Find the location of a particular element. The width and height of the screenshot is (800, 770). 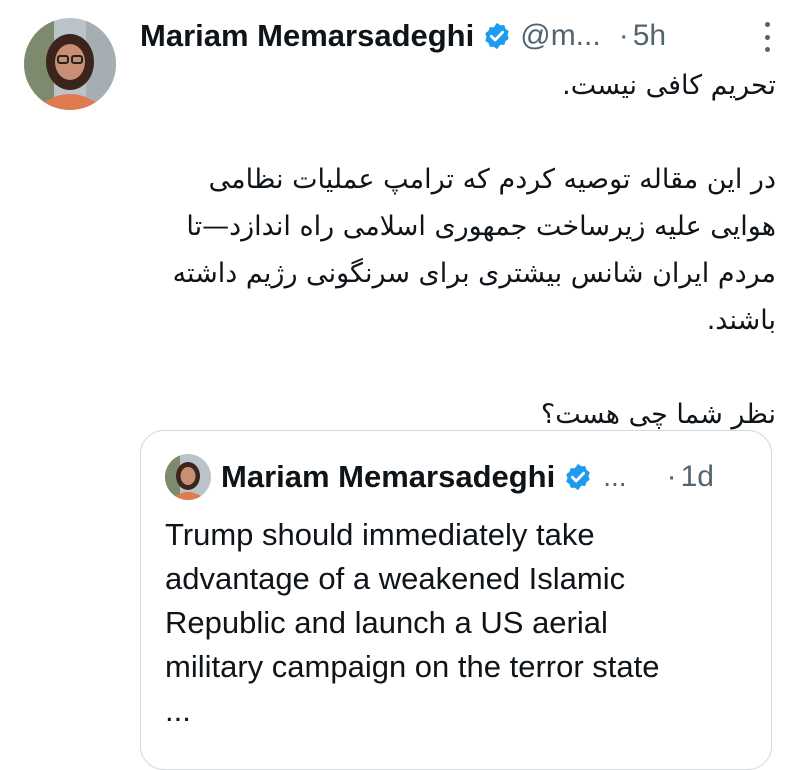

quoted-tweet-header: Mariam Memarsadeghi ... · 1d is located at coordinates (456, 477).